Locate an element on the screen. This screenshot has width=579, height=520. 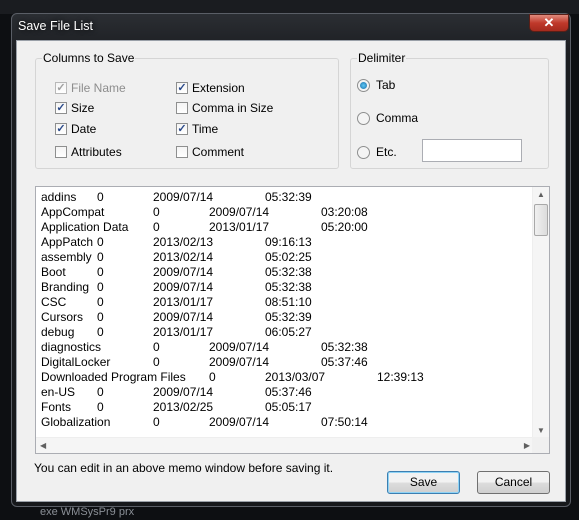
checkbox-attributes: Attributes is located at coordinates (88, 152).